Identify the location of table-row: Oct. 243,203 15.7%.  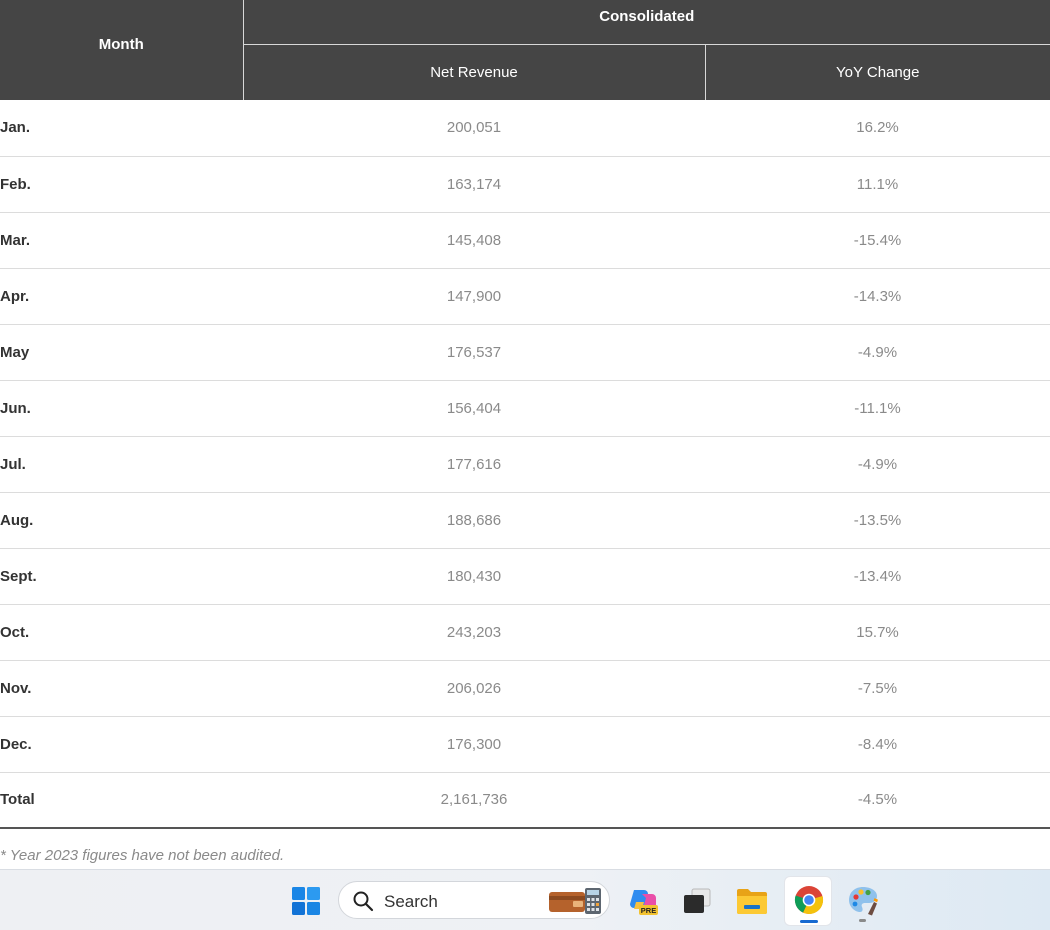
(525, 632).